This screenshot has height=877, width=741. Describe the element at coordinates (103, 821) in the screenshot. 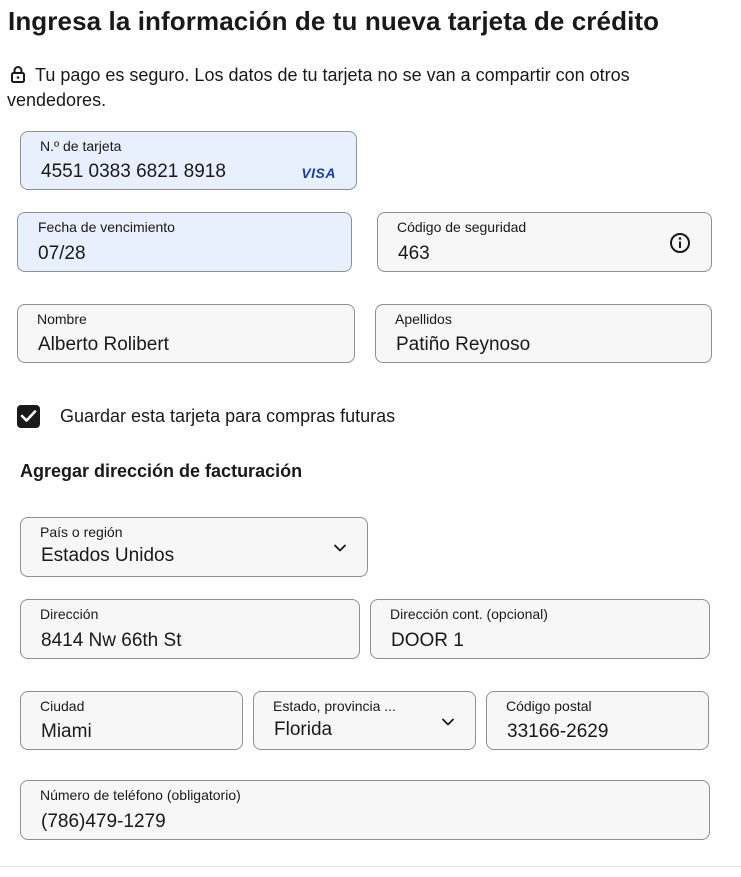

I see `phone-value: (786)479-1279` at that location.